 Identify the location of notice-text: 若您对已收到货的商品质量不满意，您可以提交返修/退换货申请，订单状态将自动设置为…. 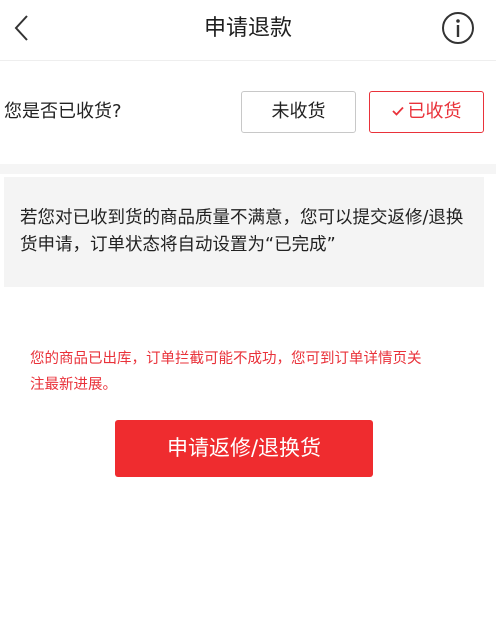
(242, 231).